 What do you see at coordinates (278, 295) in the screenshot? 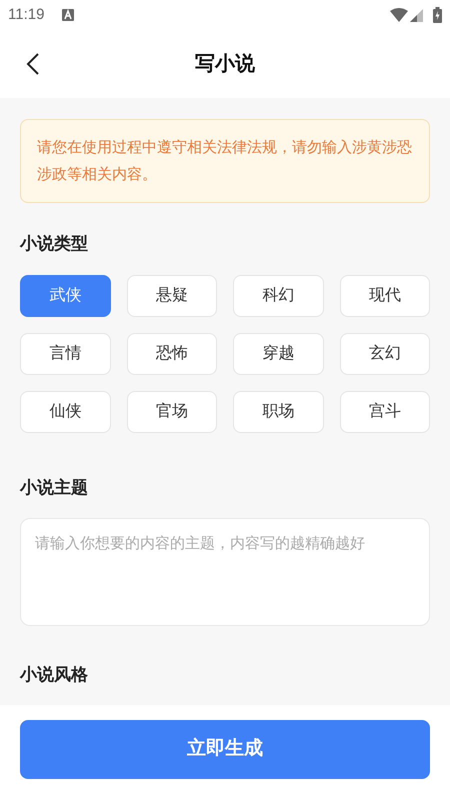
I see `genre-option: 科幻` at bounding box center [278, 295].